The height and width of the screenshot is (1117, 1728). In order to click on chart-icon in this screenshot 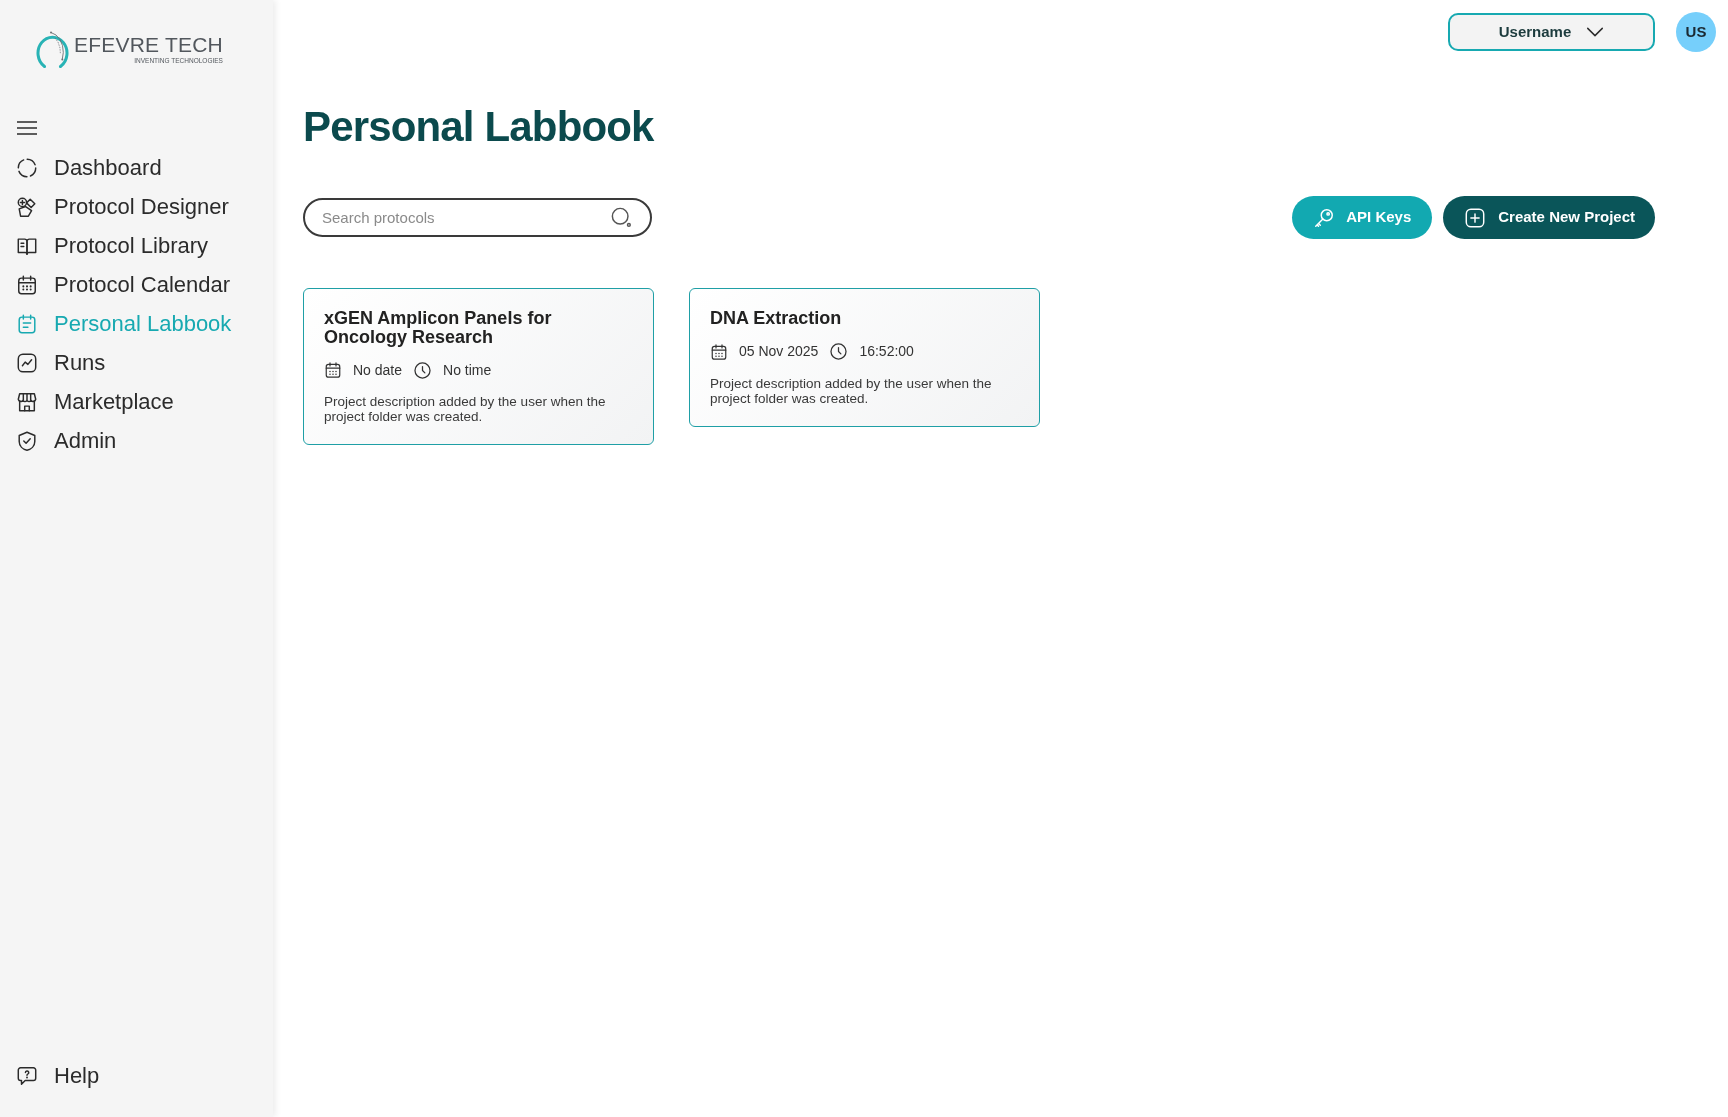, I will do `click(27, 362)`.